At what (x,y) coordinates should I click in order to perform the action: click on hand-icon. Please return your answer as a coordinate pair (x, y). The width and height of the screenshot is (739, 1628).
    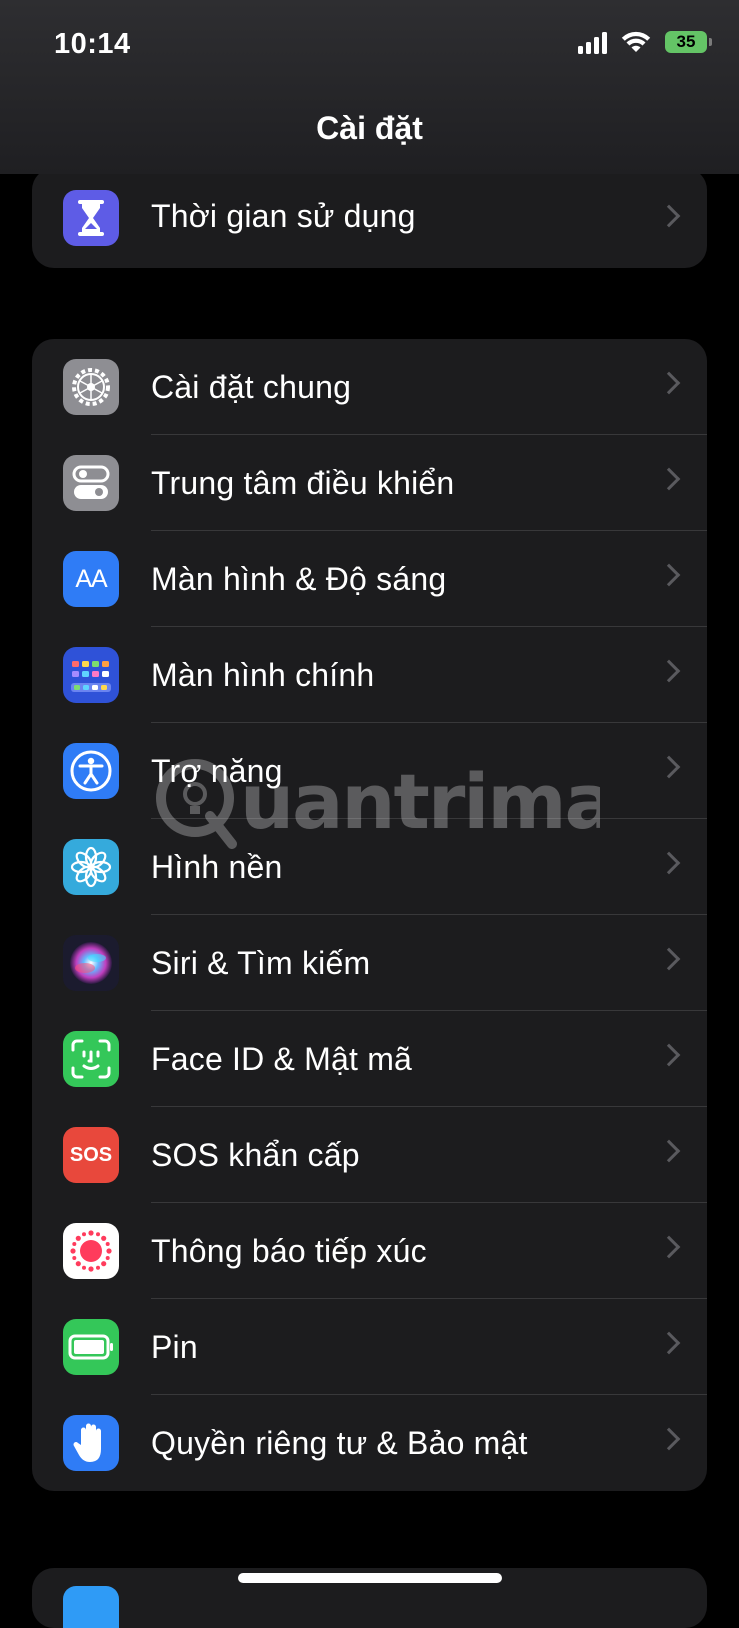
    Looking at the image, I should click on (91, 1443).